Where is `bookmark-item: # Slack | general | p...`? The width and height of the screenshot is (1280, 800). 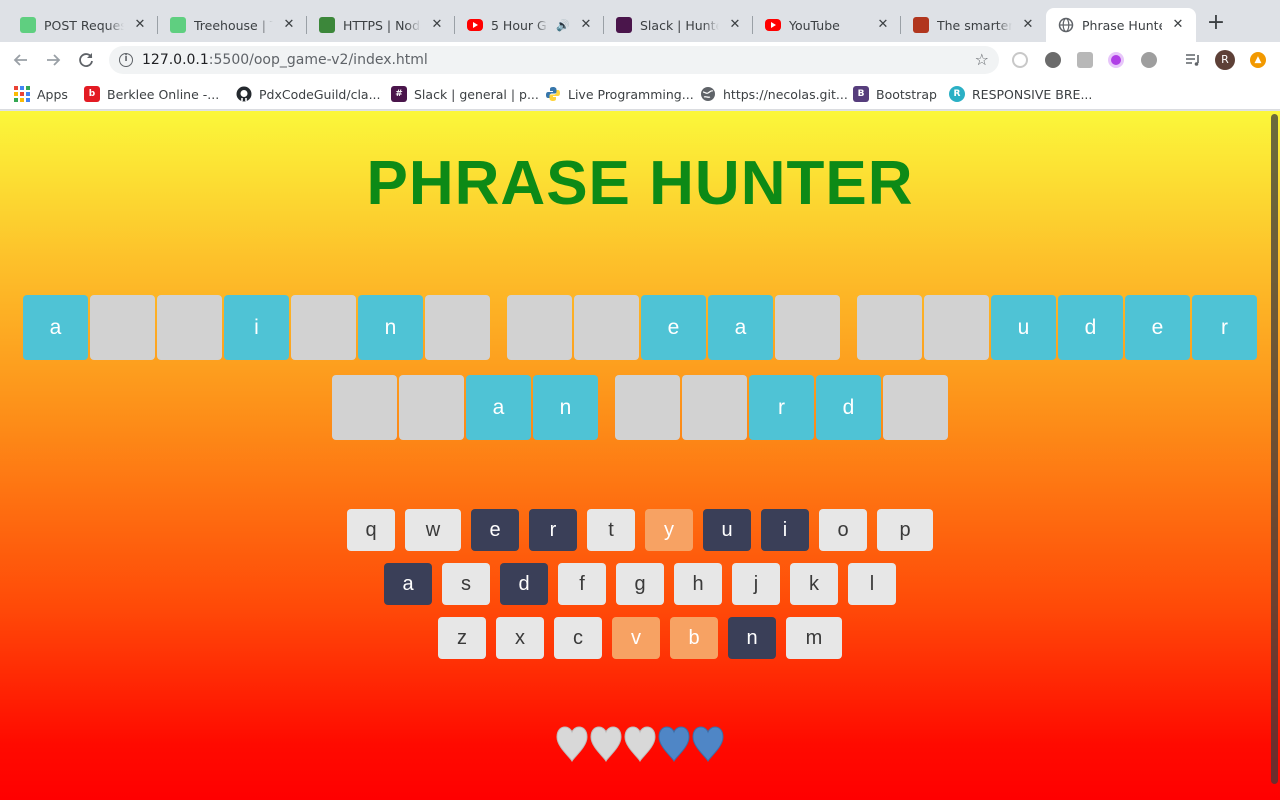 bookmark-item: # Slack | general | p... is located at coordinates (465, 94).